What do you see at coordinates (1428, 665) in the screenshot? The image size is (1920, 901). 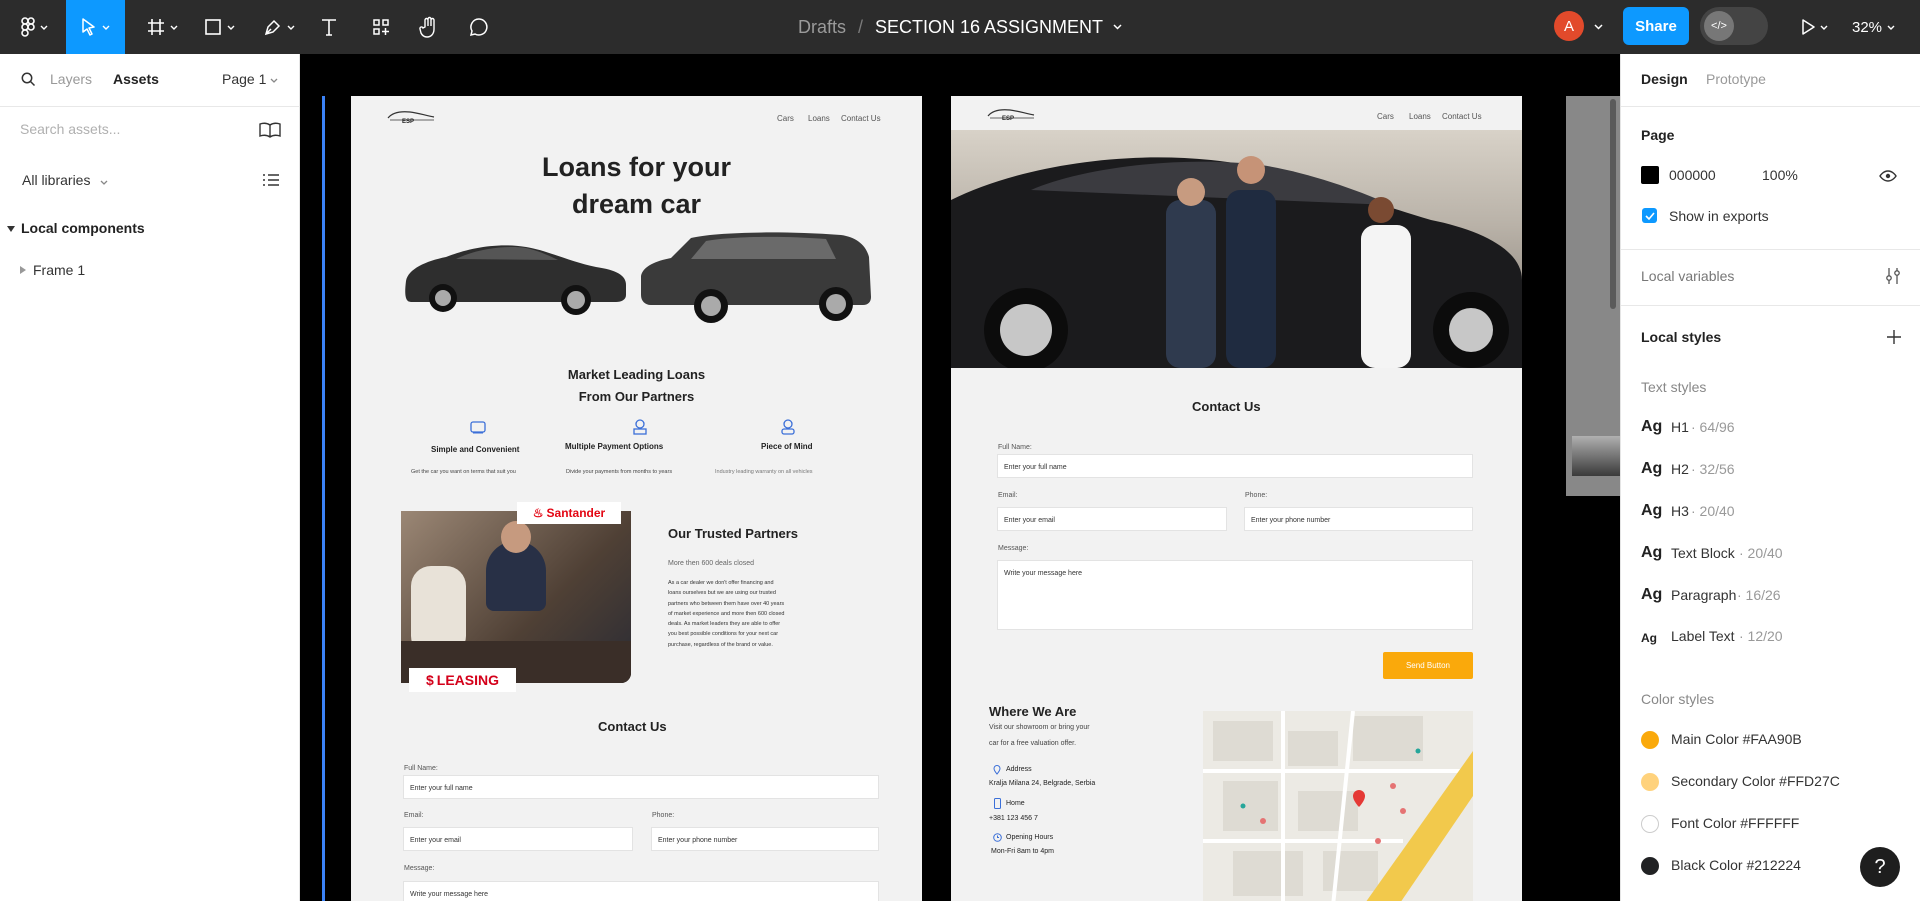 I see `send-button: Send Button` at bounding box center [1428, 665].